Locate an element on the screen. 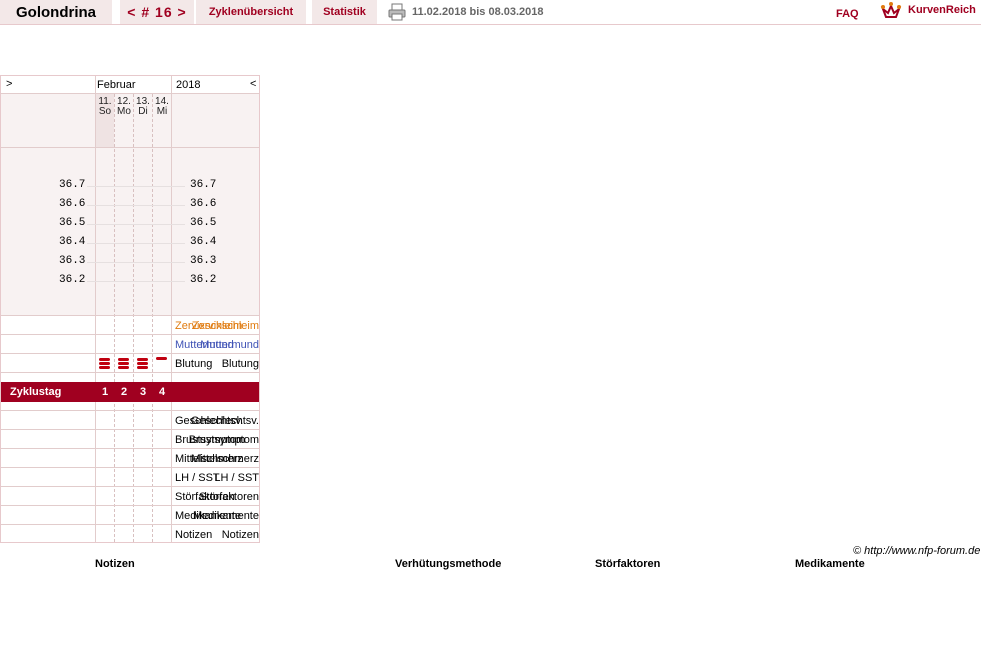  temperature-label-right: 36.2 is located at coordinates (203, 280).